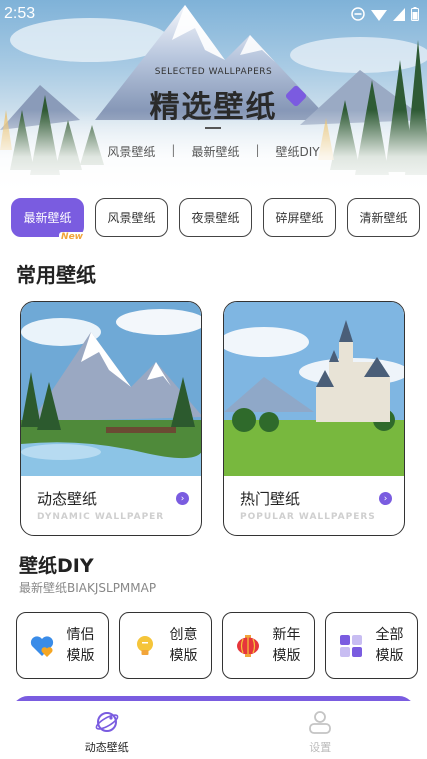  What do you see at coordinates (131, 151) in the screenshot?
I see `hero-link-landscape: 风景壁纸` at bounding box center [131, 151].